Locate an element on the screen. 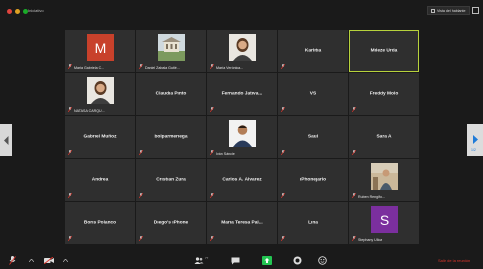 The image size is (483, 269). participant-name: bolparmeriega is located at coordinates (171, 137).